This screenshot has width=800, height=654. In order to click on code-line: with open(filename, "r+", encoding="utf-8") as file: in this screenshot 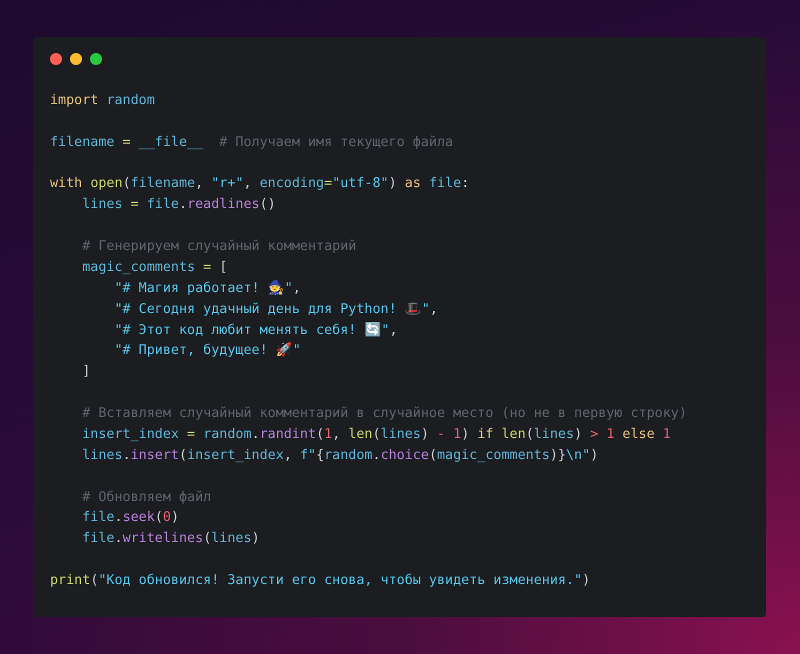, I will do `click(260, 184)`.